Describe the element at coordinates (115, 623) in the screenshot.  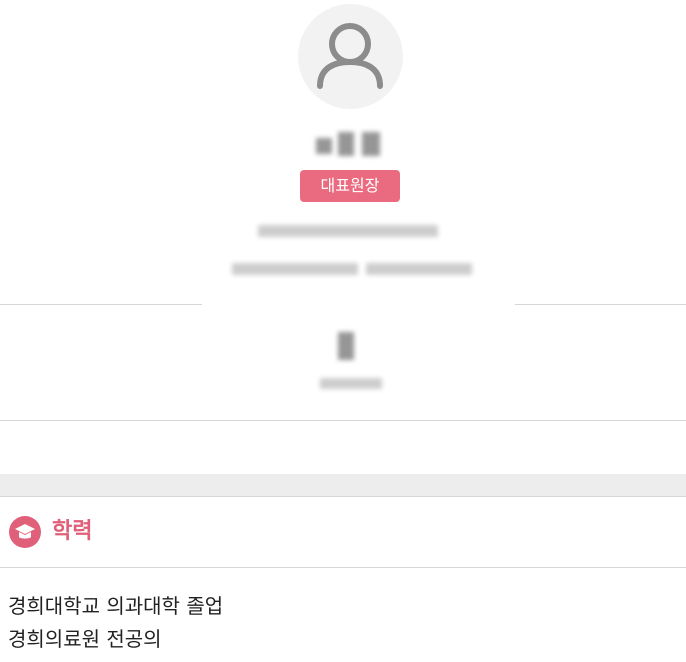
I see `education-list: 경희대학교 의과대학 졸업 경희의료원 전공의` at that location.